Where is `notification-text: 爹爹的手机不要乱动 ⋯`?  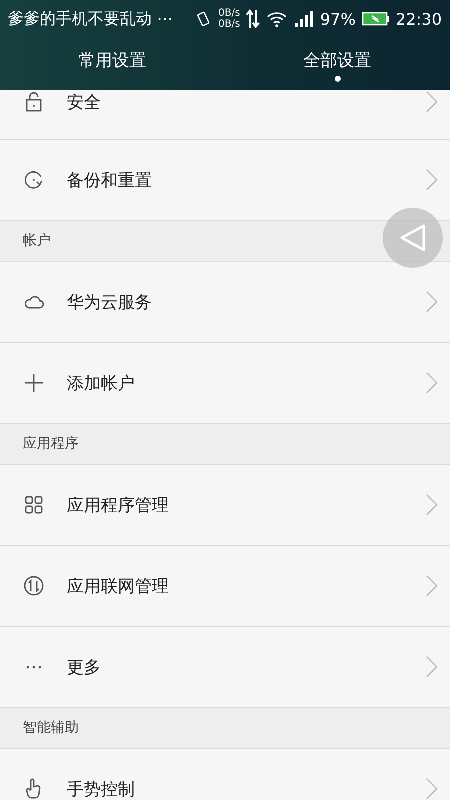
notification-text: 爹爹的手机不要乱动 ⋯ is located at coordinates (91, 19).